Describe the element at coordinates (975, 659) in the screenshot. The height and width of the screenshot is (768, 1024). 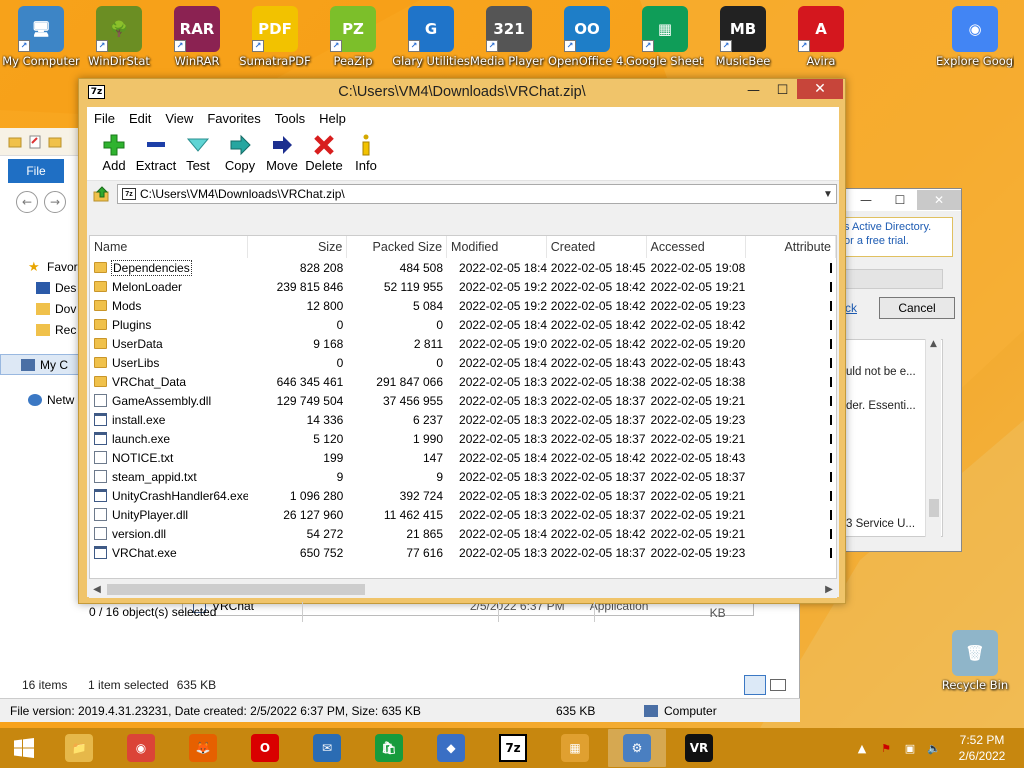
I see `desktop-icon-recycle-bin: 🗑 Recycle Bin` at that location.